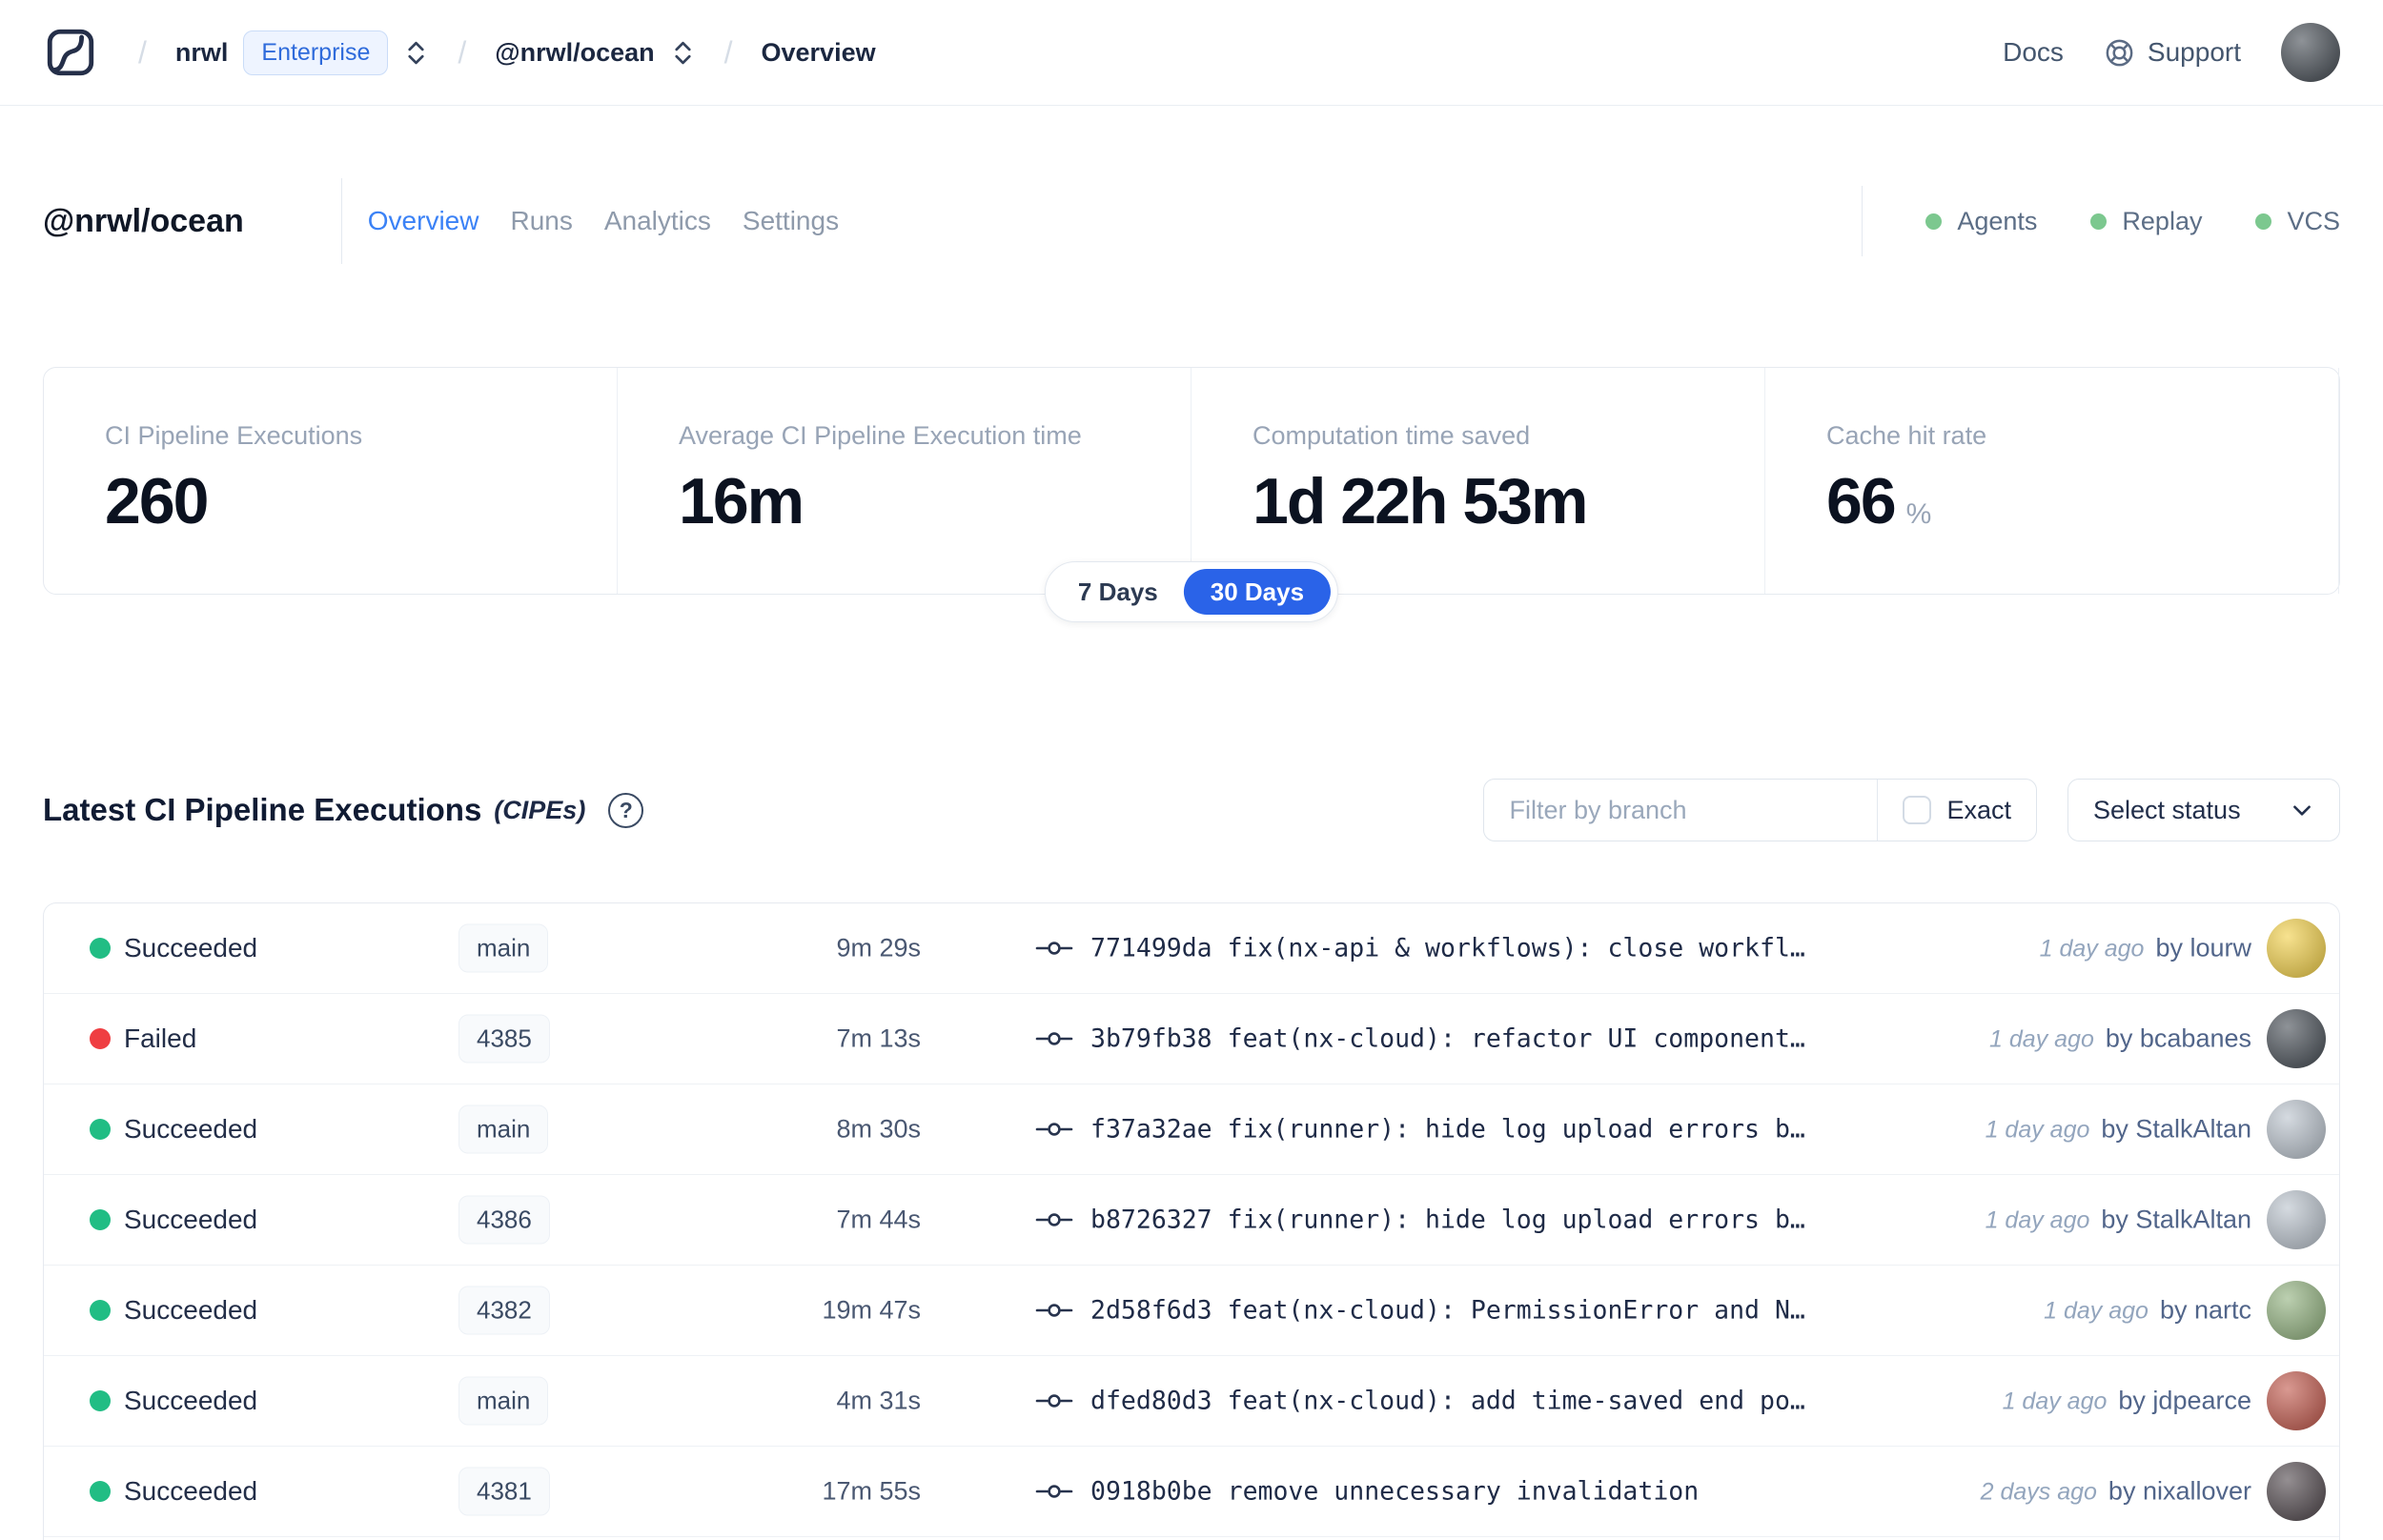  What do you see at coordinates (2034, 52) in the screenshot?
I see `docs-link: Docs` at bounding box center [2034, 52].